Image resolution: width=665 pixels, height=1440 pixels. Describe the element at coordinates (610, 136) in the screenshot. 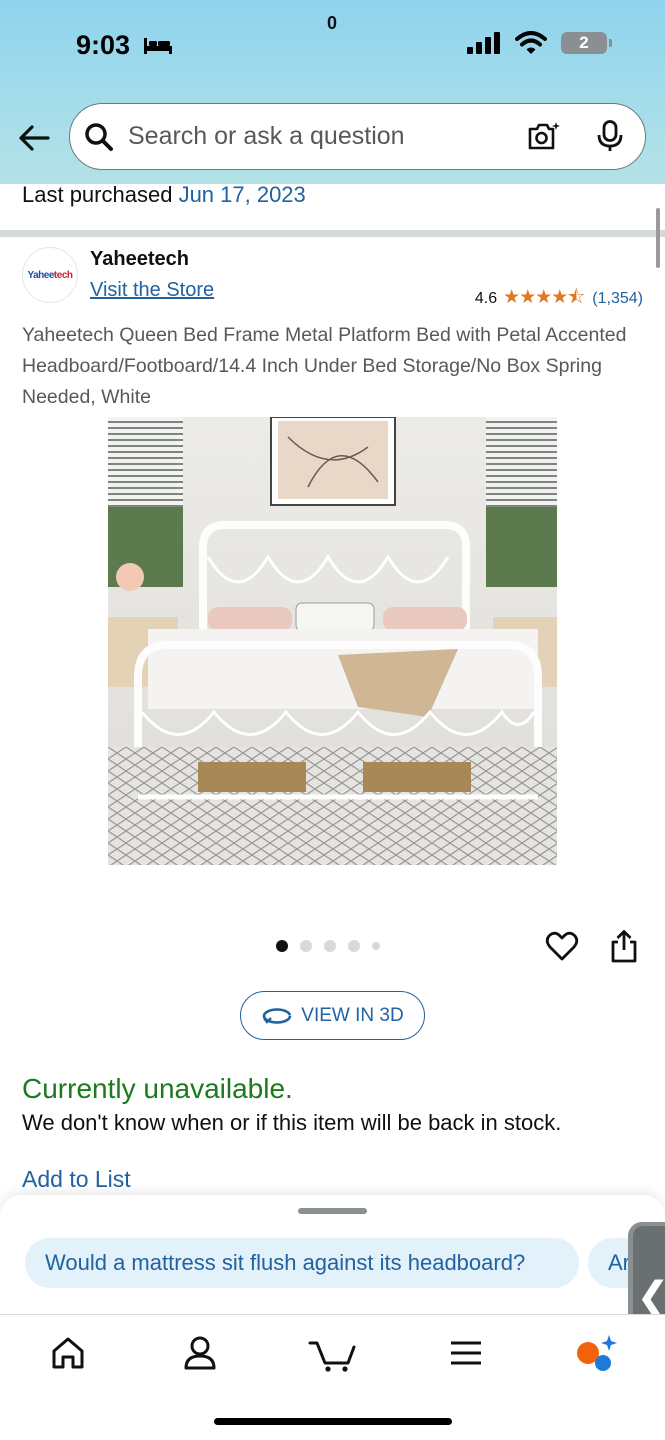

I see `microphone-icon` at that location.